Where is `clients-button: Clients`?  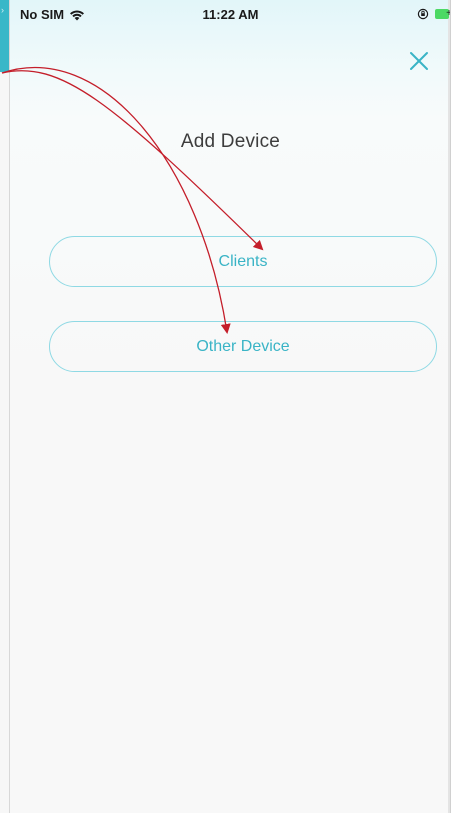 clients-button: Clients is located at coordinates (243, 261).